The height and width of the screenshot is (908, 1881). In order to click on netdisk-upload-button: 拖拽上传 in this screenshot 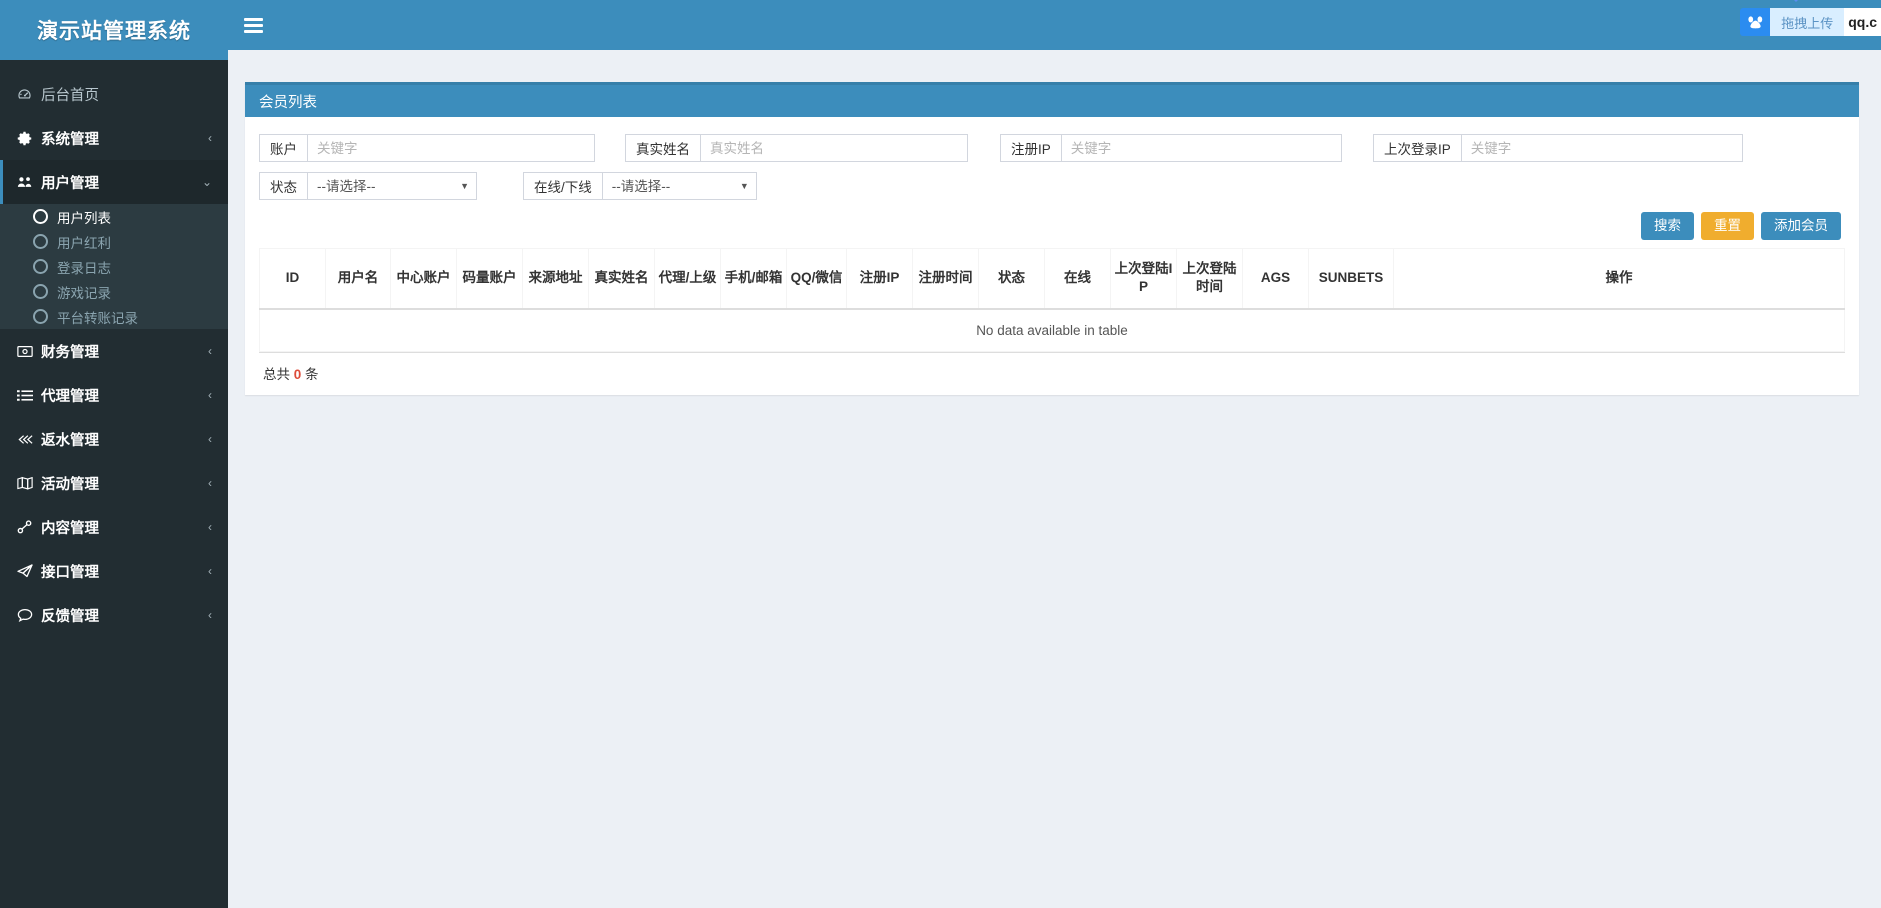, I will do `click(1807, 22)`.